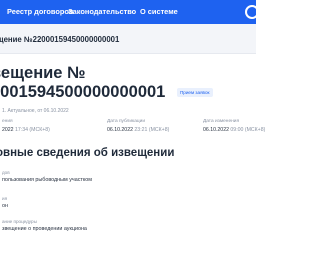  Describe the element at coordinates (234, 130) in the screenshot. I see `modified-date-value: 06.10.2022 09:00 (МСК+8)` at that location.